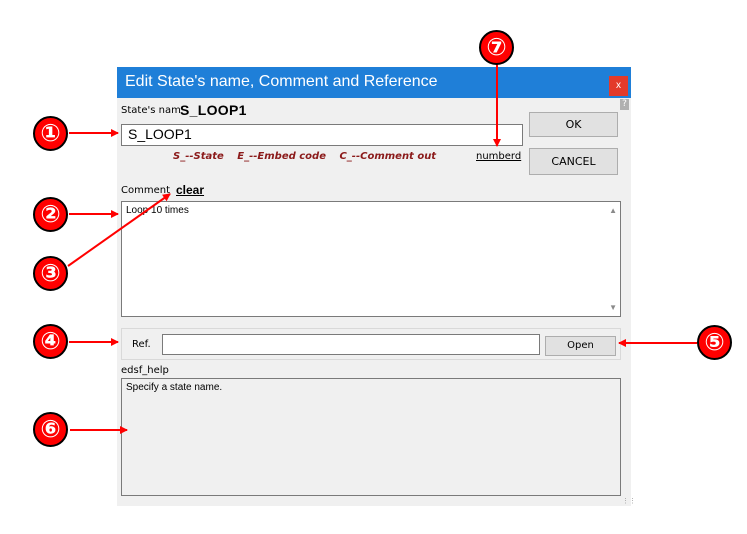 This screenshot has width=747, height=534. Describe the element at coordinates (496, 47) in the screenshot. I see `callout-7: ⑦` at that location.